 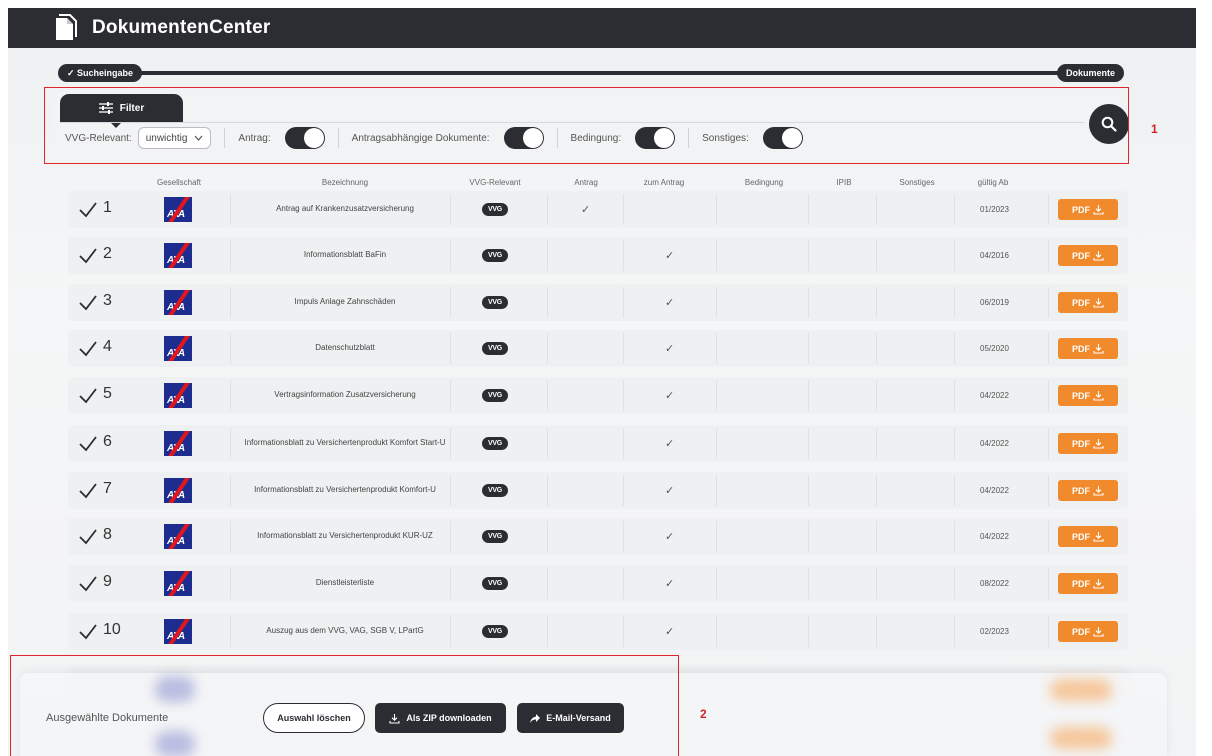 What do you see at coordinates (449, 718) in the screenshot?
I see `zip-download-label: Als ZIP downloaden` at bounding box center [449, 718].